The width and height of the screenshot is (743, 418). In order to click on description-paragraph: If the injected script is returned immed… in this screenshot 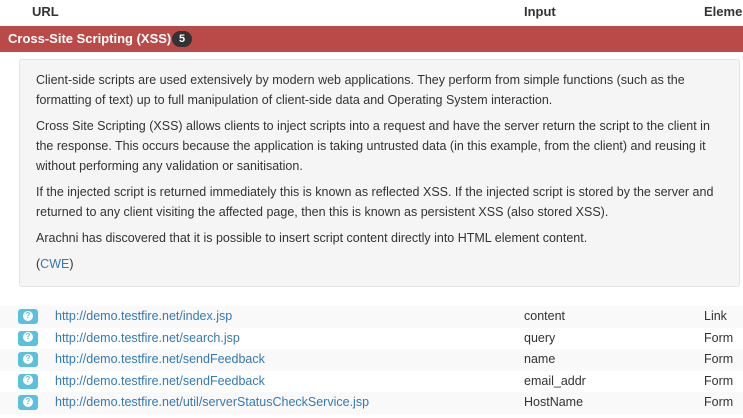, I will do `click(375, 202)`.